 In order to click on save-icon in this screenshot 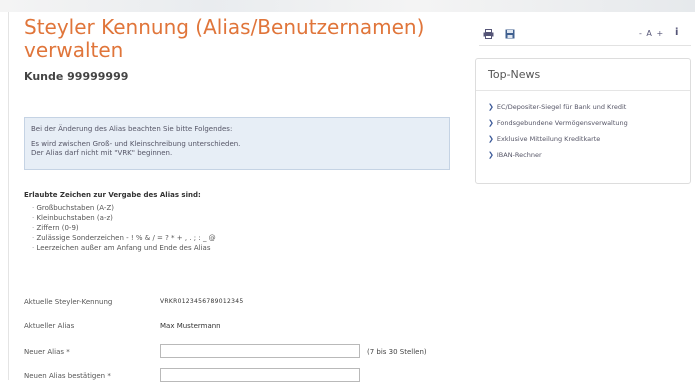, I will do `click(510, 35)`.